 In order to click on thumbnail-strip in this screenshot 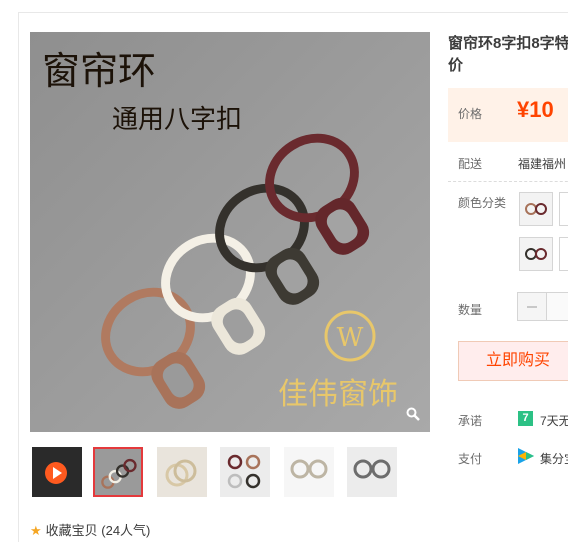, I will do `click(222, 473)`.